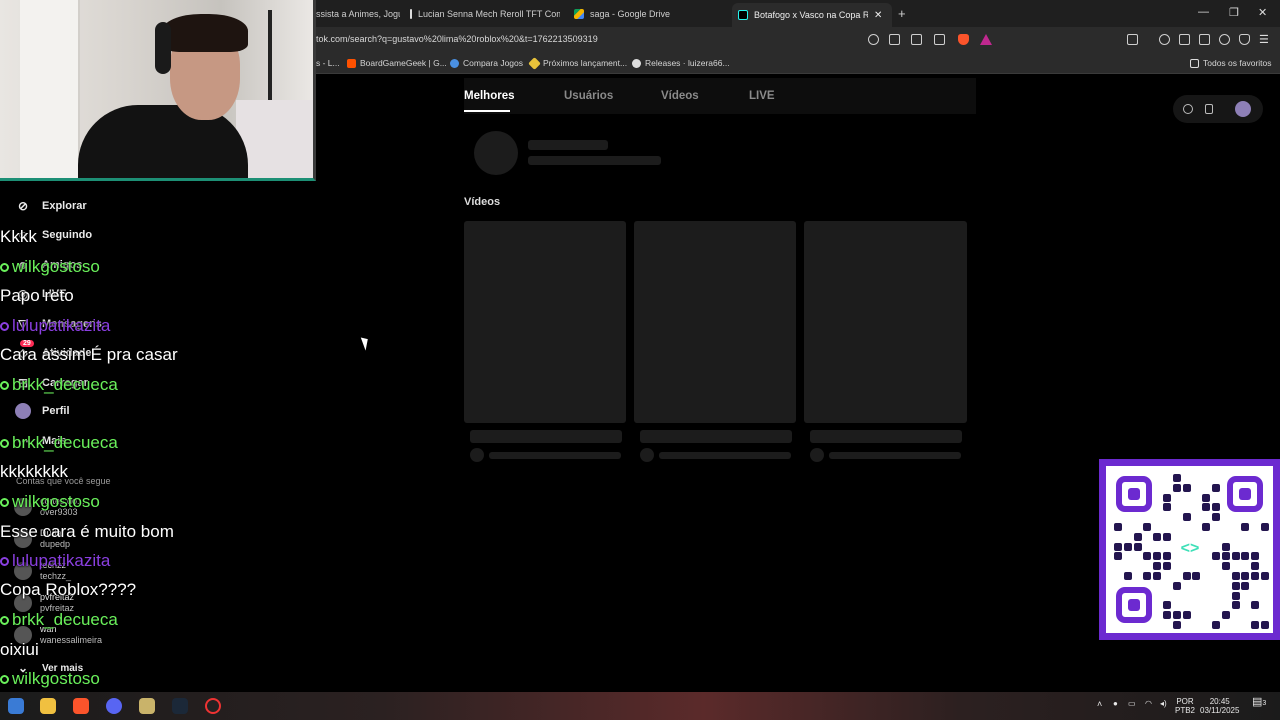 Image resolution: width=1280 pixels, height=720 pixels. I want to click on device-icon, so click(1209, 109).